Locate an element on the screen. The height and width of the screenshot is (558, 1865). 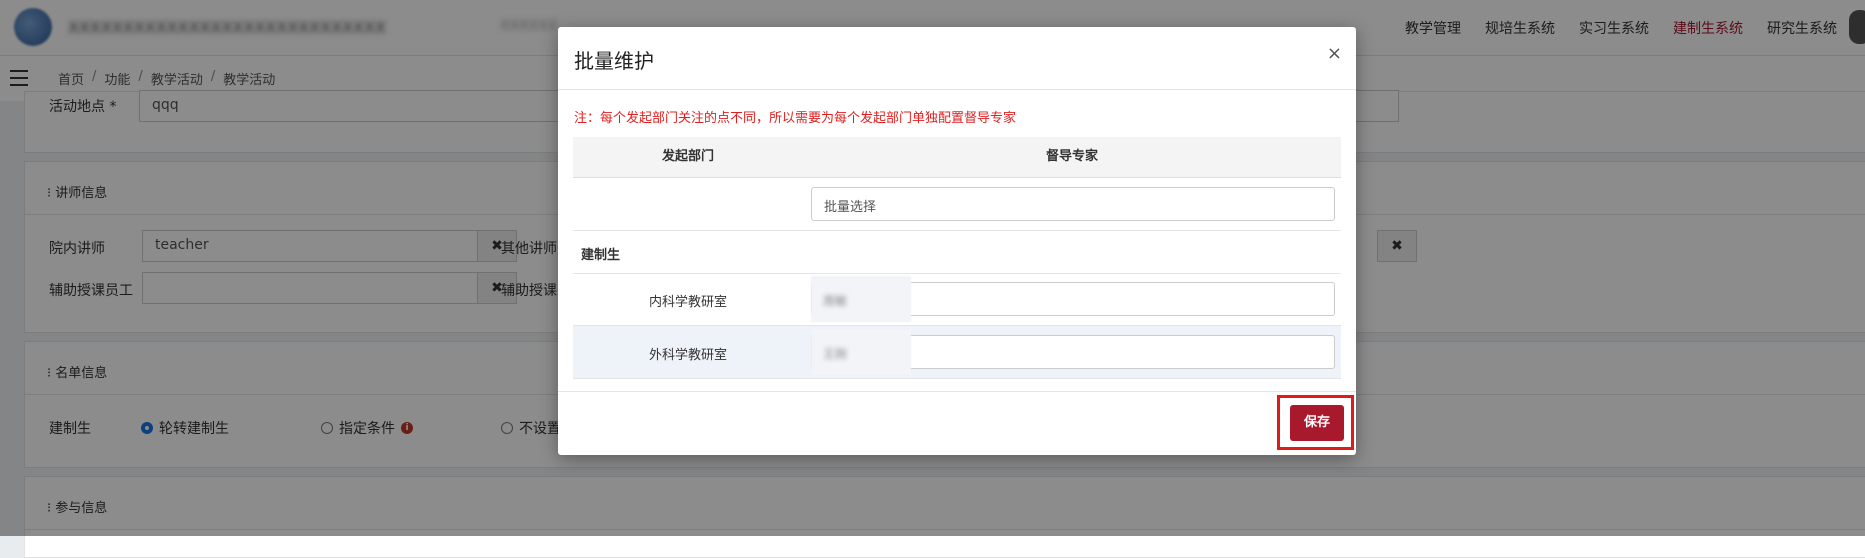
modal-footer-divider is located at coordinates (957, 391).